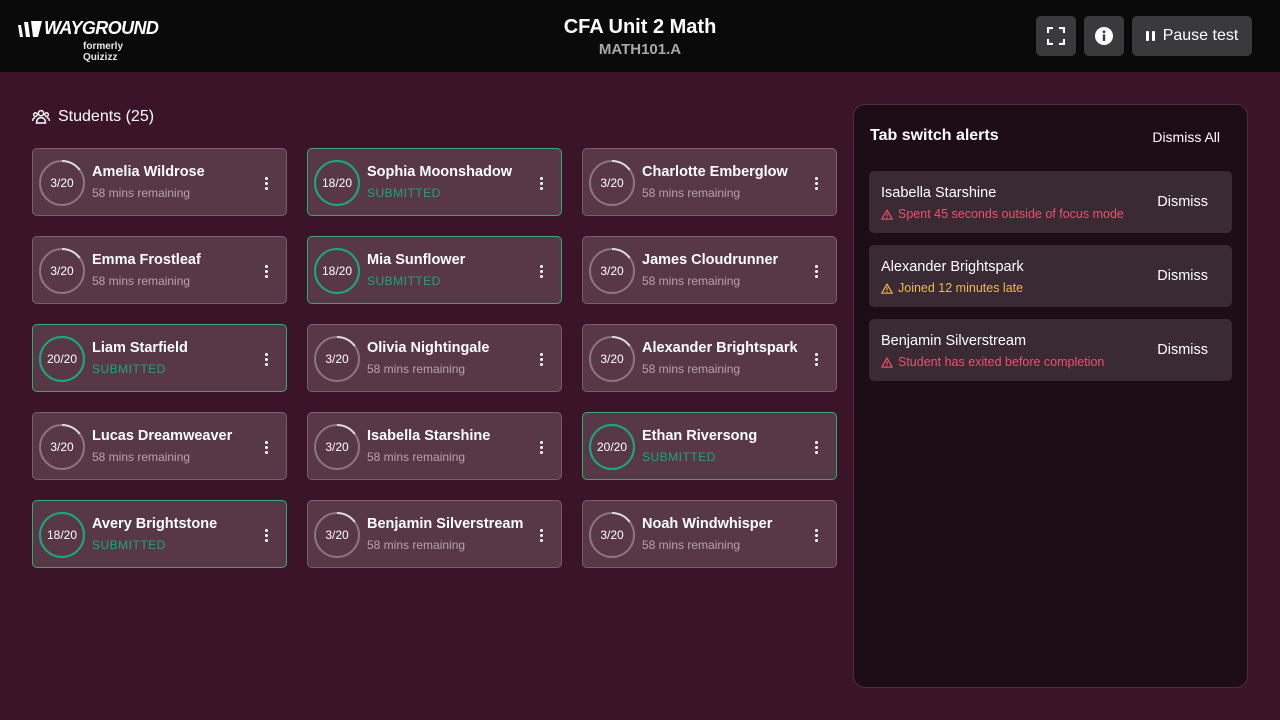 This screenshot has height=720, width=1280. What do you see at coordinates (961, 288) in the screenshot?
I see `alert-message-text: Joined 12 minutes late` at bounding box center [961, 288].